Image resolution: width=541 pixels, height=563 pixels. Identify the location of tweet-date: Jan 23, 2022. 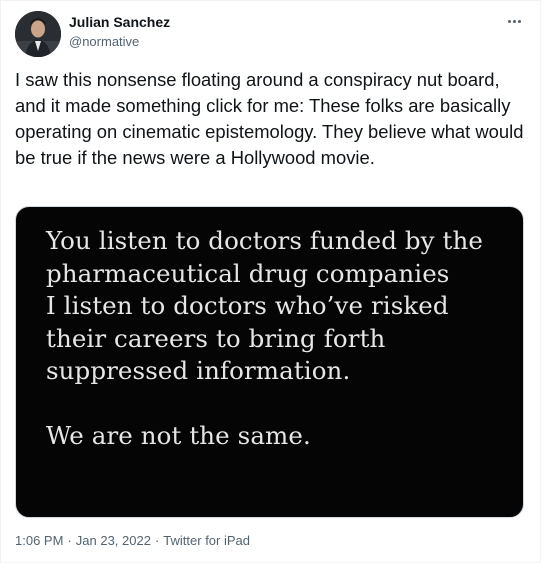
(113, 540).